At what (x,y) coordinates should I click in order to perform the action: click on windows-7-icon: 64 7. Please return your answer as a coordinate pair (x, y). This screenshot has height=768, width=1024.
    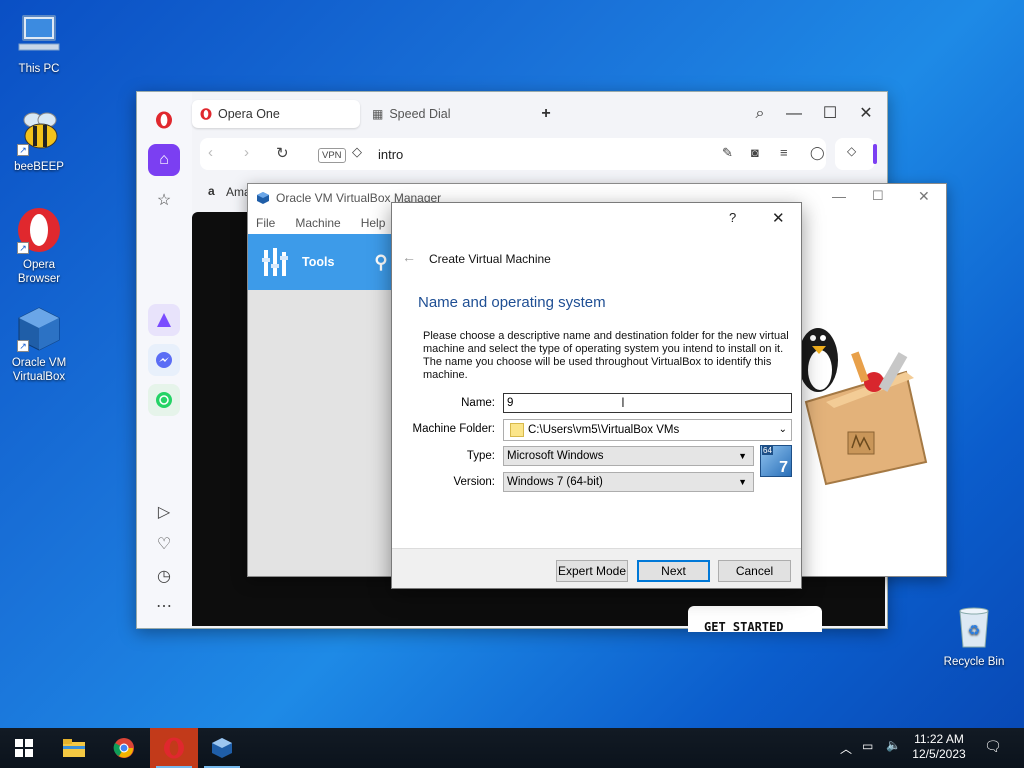
    Looking at the image, I should click on (776, 461).